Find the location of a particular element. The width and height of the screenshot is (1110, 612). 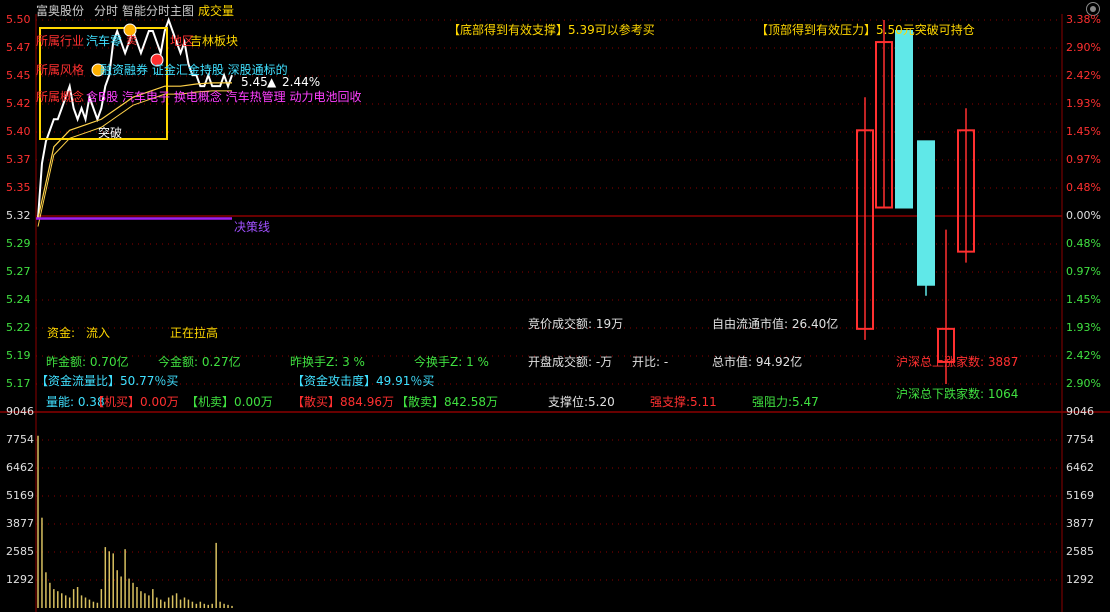

price-tick-label: 5.35 is located at coordinates (18, 187).